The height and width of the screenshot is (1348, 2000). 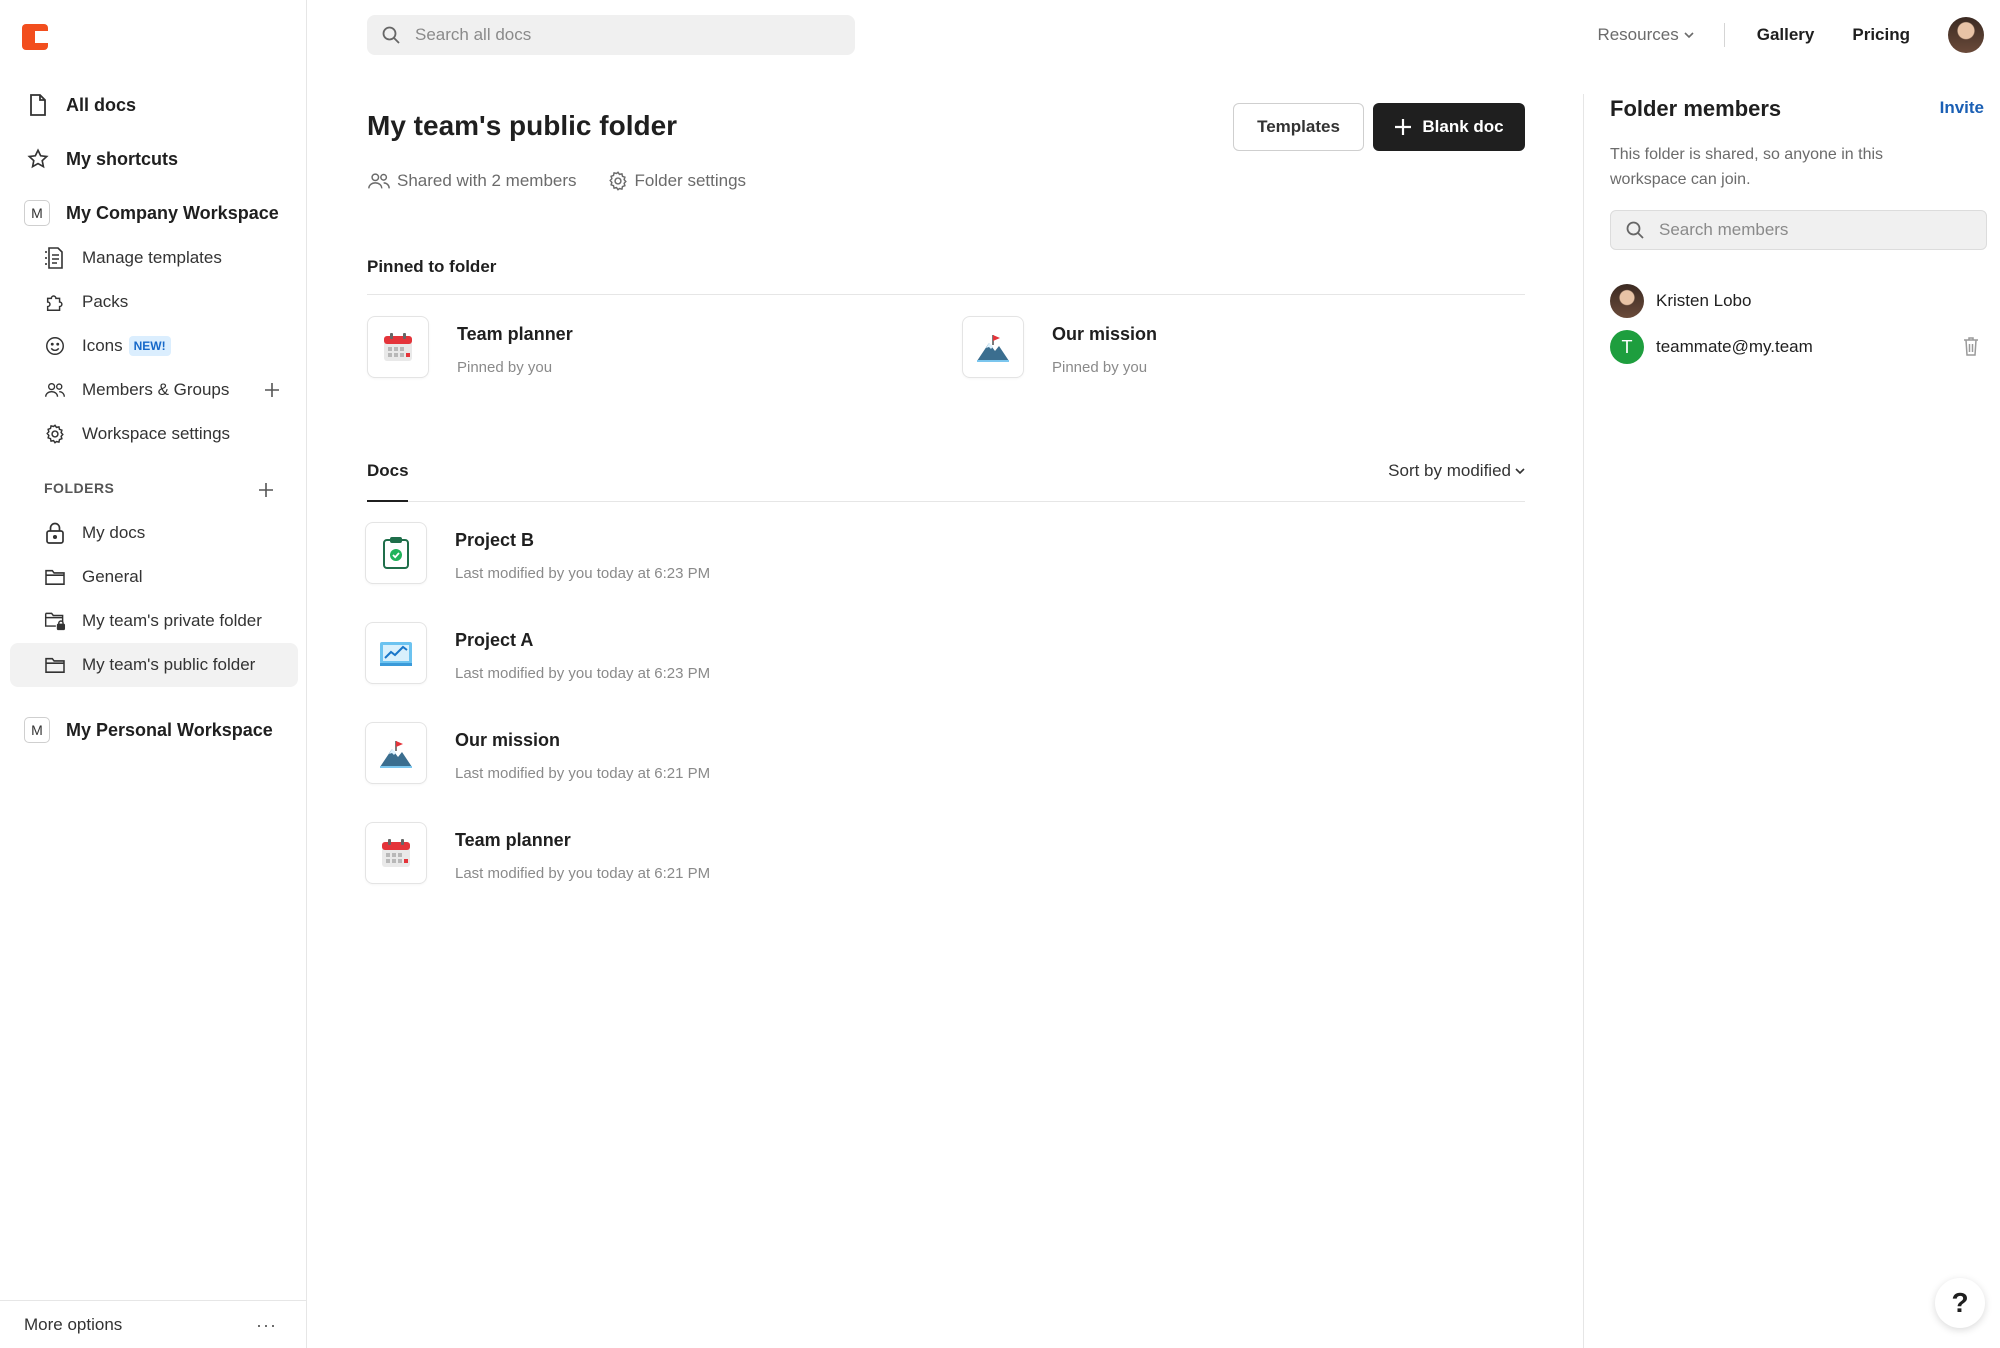 I want to click on pricing-link: Pricing, so click(x=1881, y=35).